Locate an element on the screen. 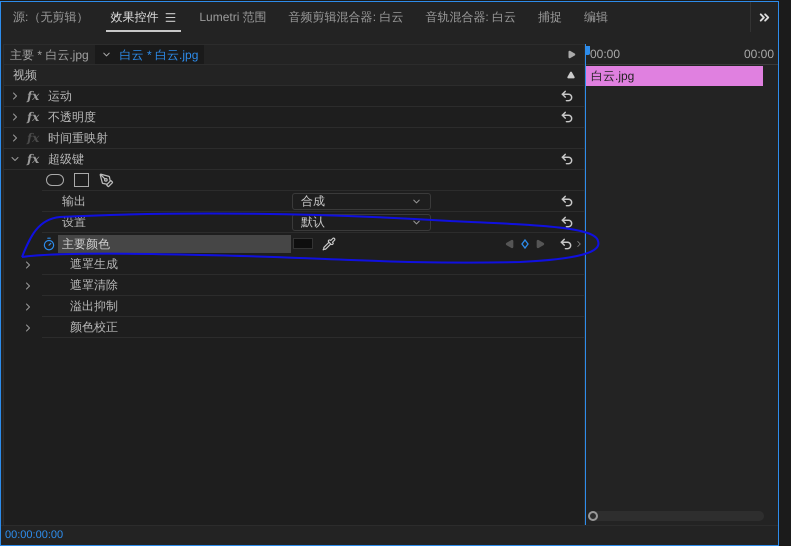  effect-name: 运动 is located at coordinates (60, 96).